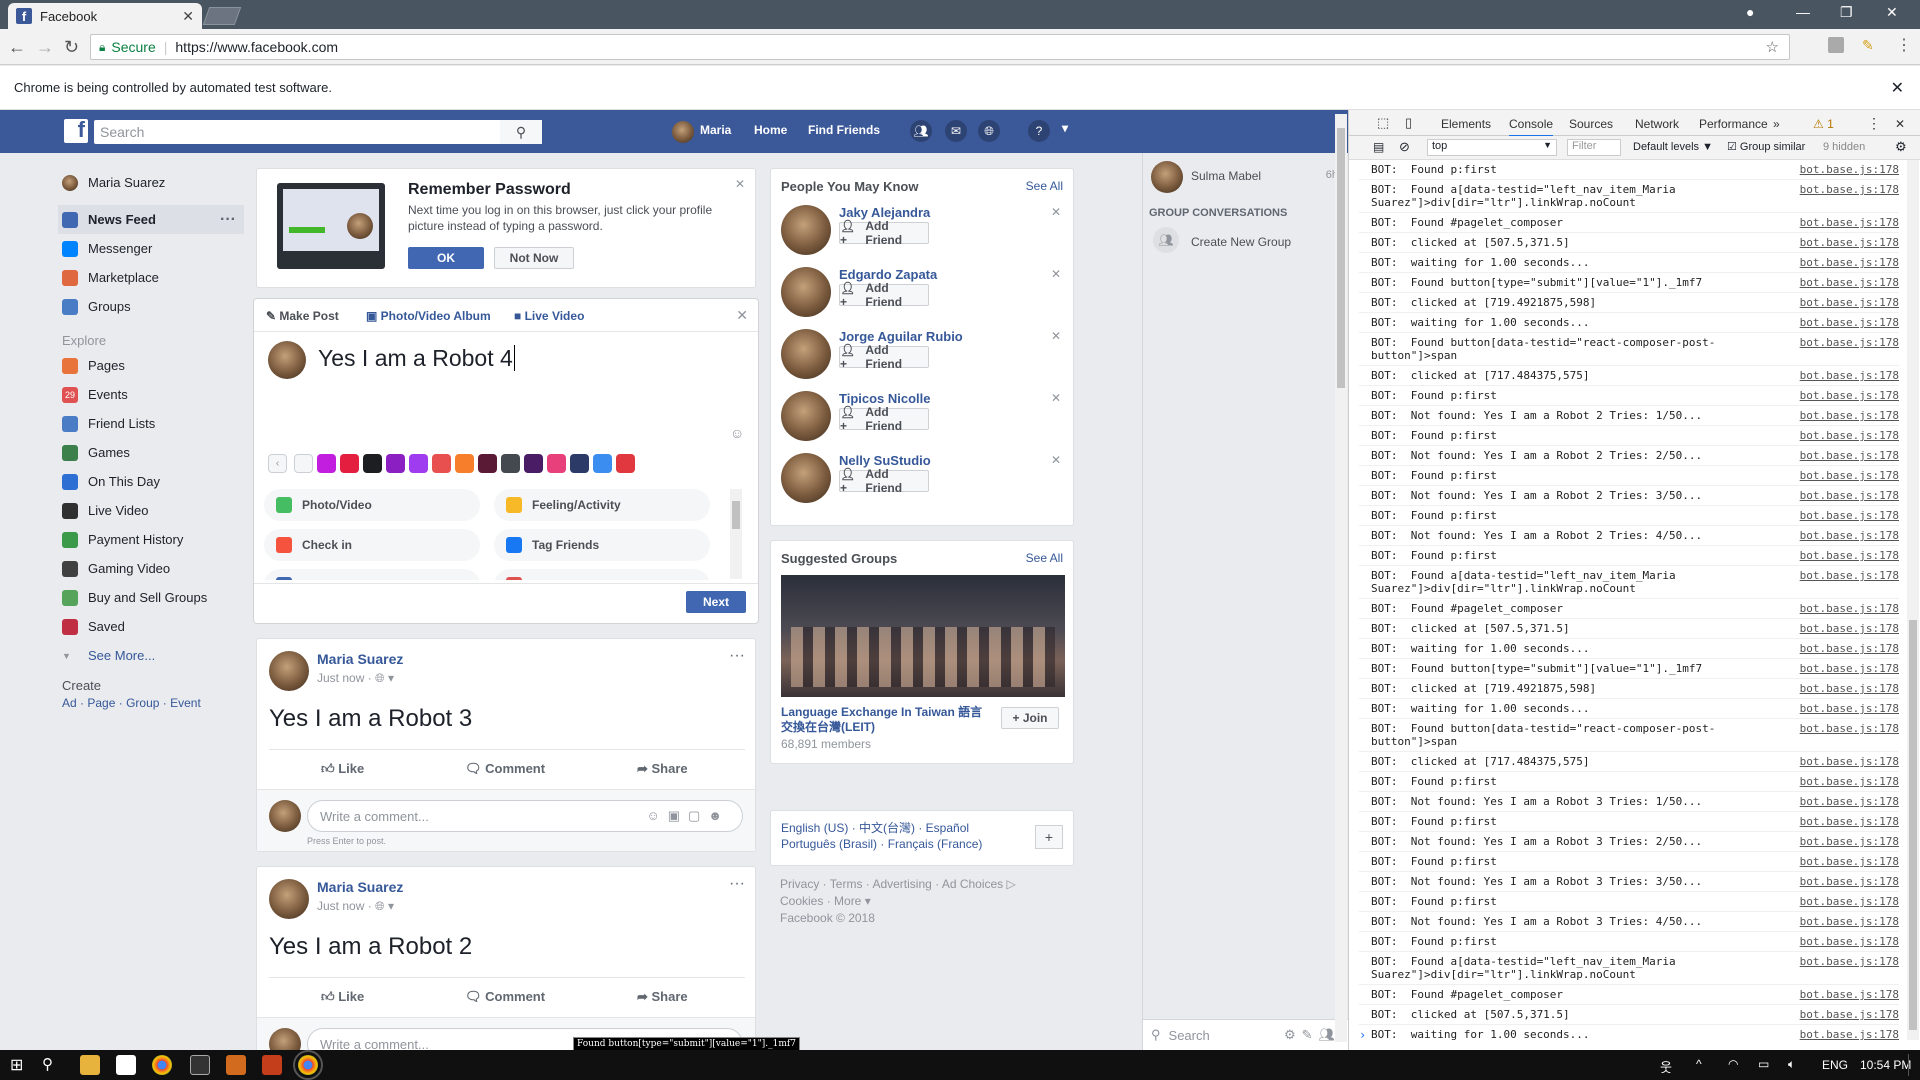 The height and width of the screenshot is (1080, 1920). What do you see at coordinates (1912, 1065) in the screenshot?
I see `show-desktop-button` at bounding box center [1912, 1065].